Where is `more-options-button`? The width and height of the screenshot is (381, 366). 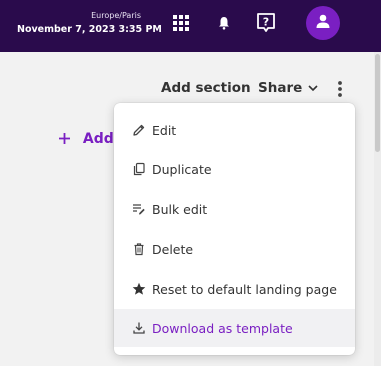 more-options-button is located at coordinates (340, 89).